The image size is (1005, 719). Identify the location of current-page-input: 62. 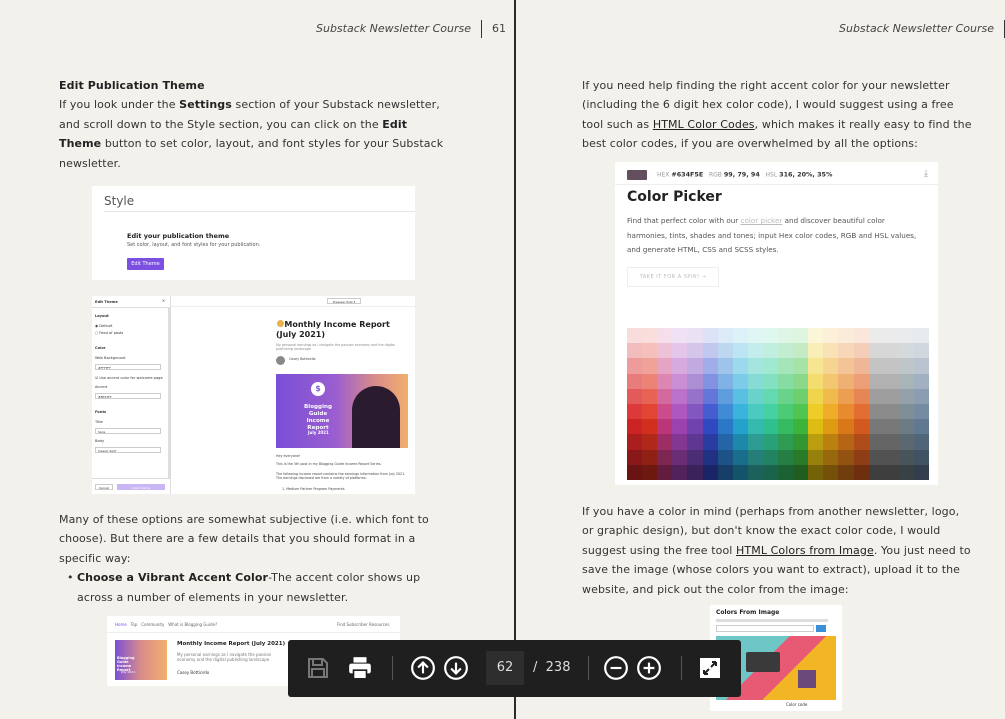
(505, 668).